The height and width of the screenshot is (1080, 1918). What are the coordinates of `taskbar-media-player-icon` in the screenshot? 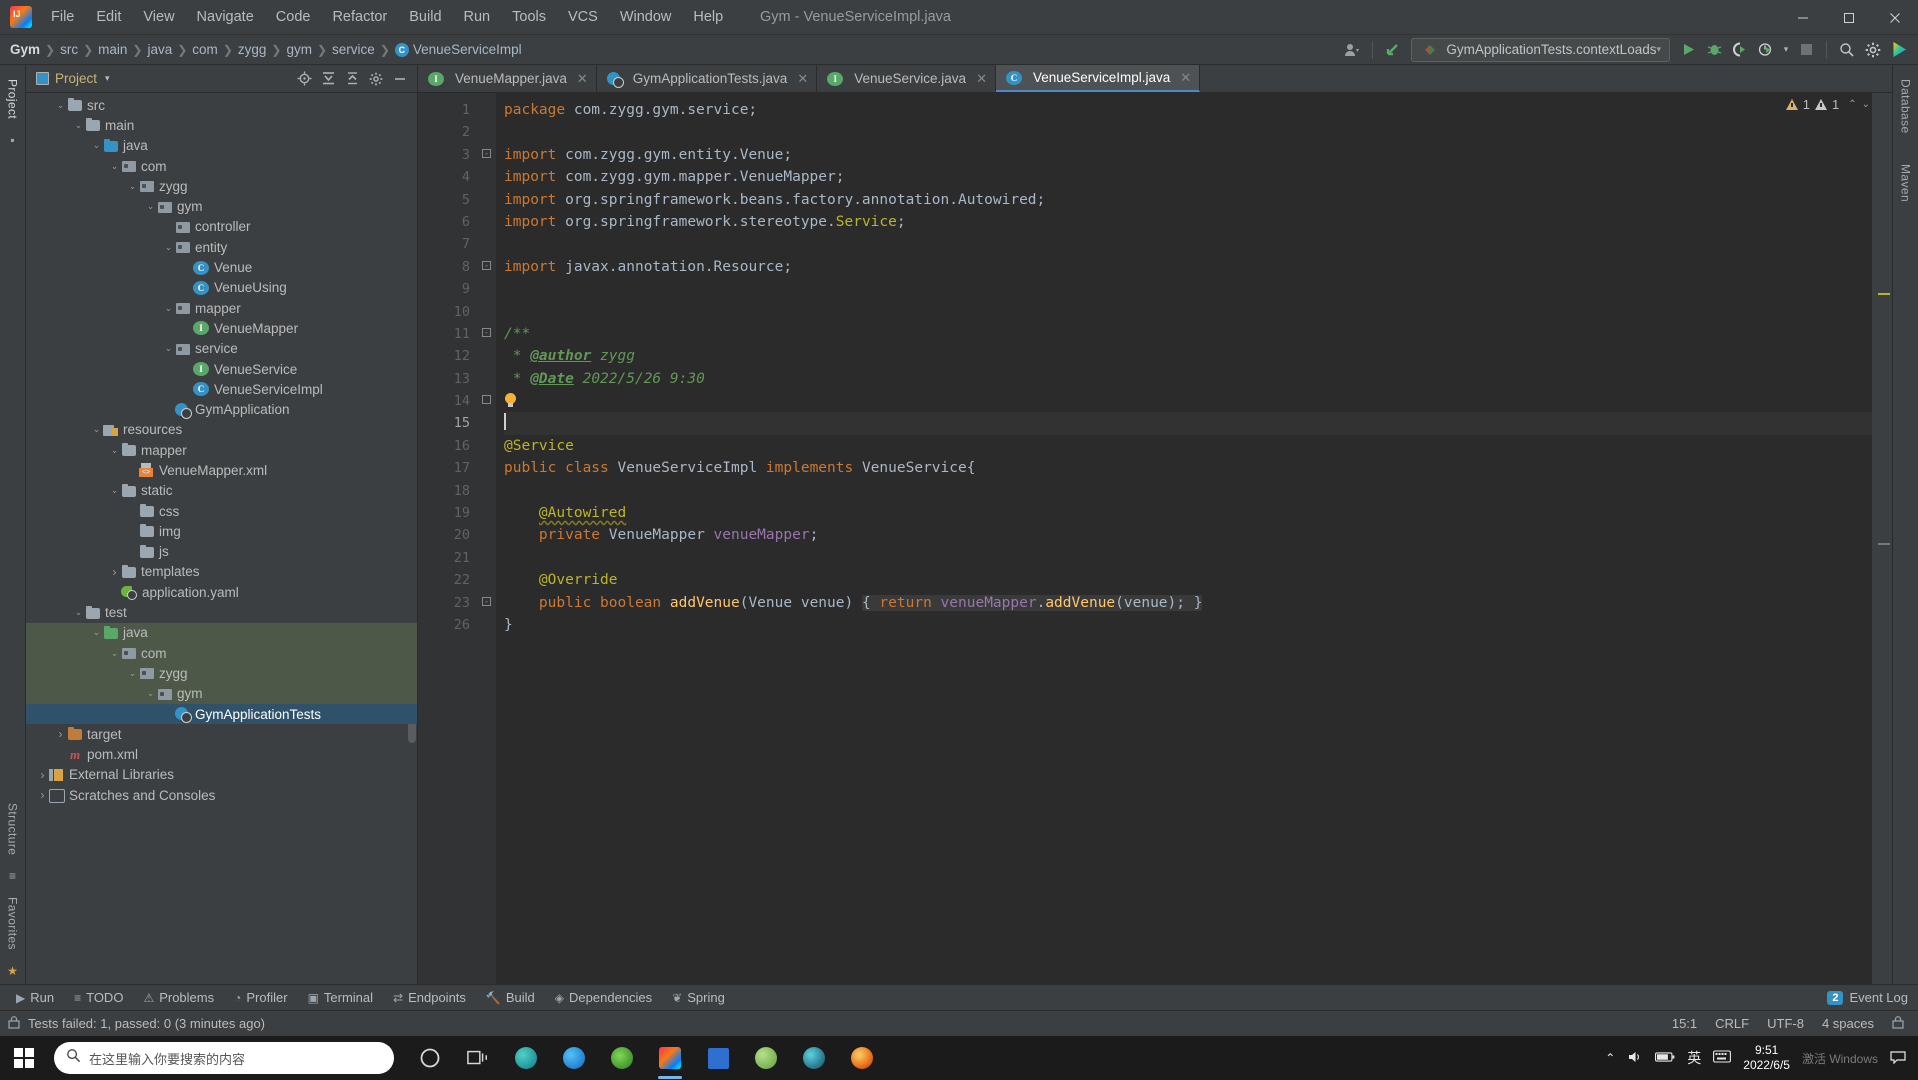 It's located at (622, 1058).